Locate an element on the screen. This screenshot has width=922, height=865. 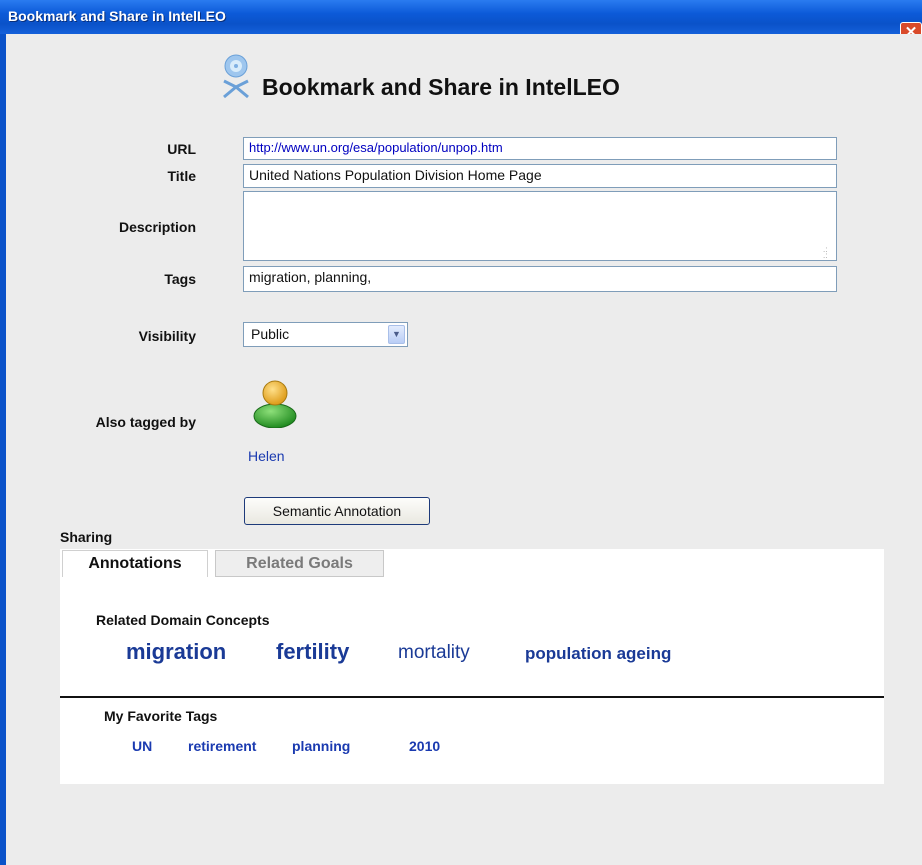
favorite-tag: 2010 is located at coordinates (424, 746).